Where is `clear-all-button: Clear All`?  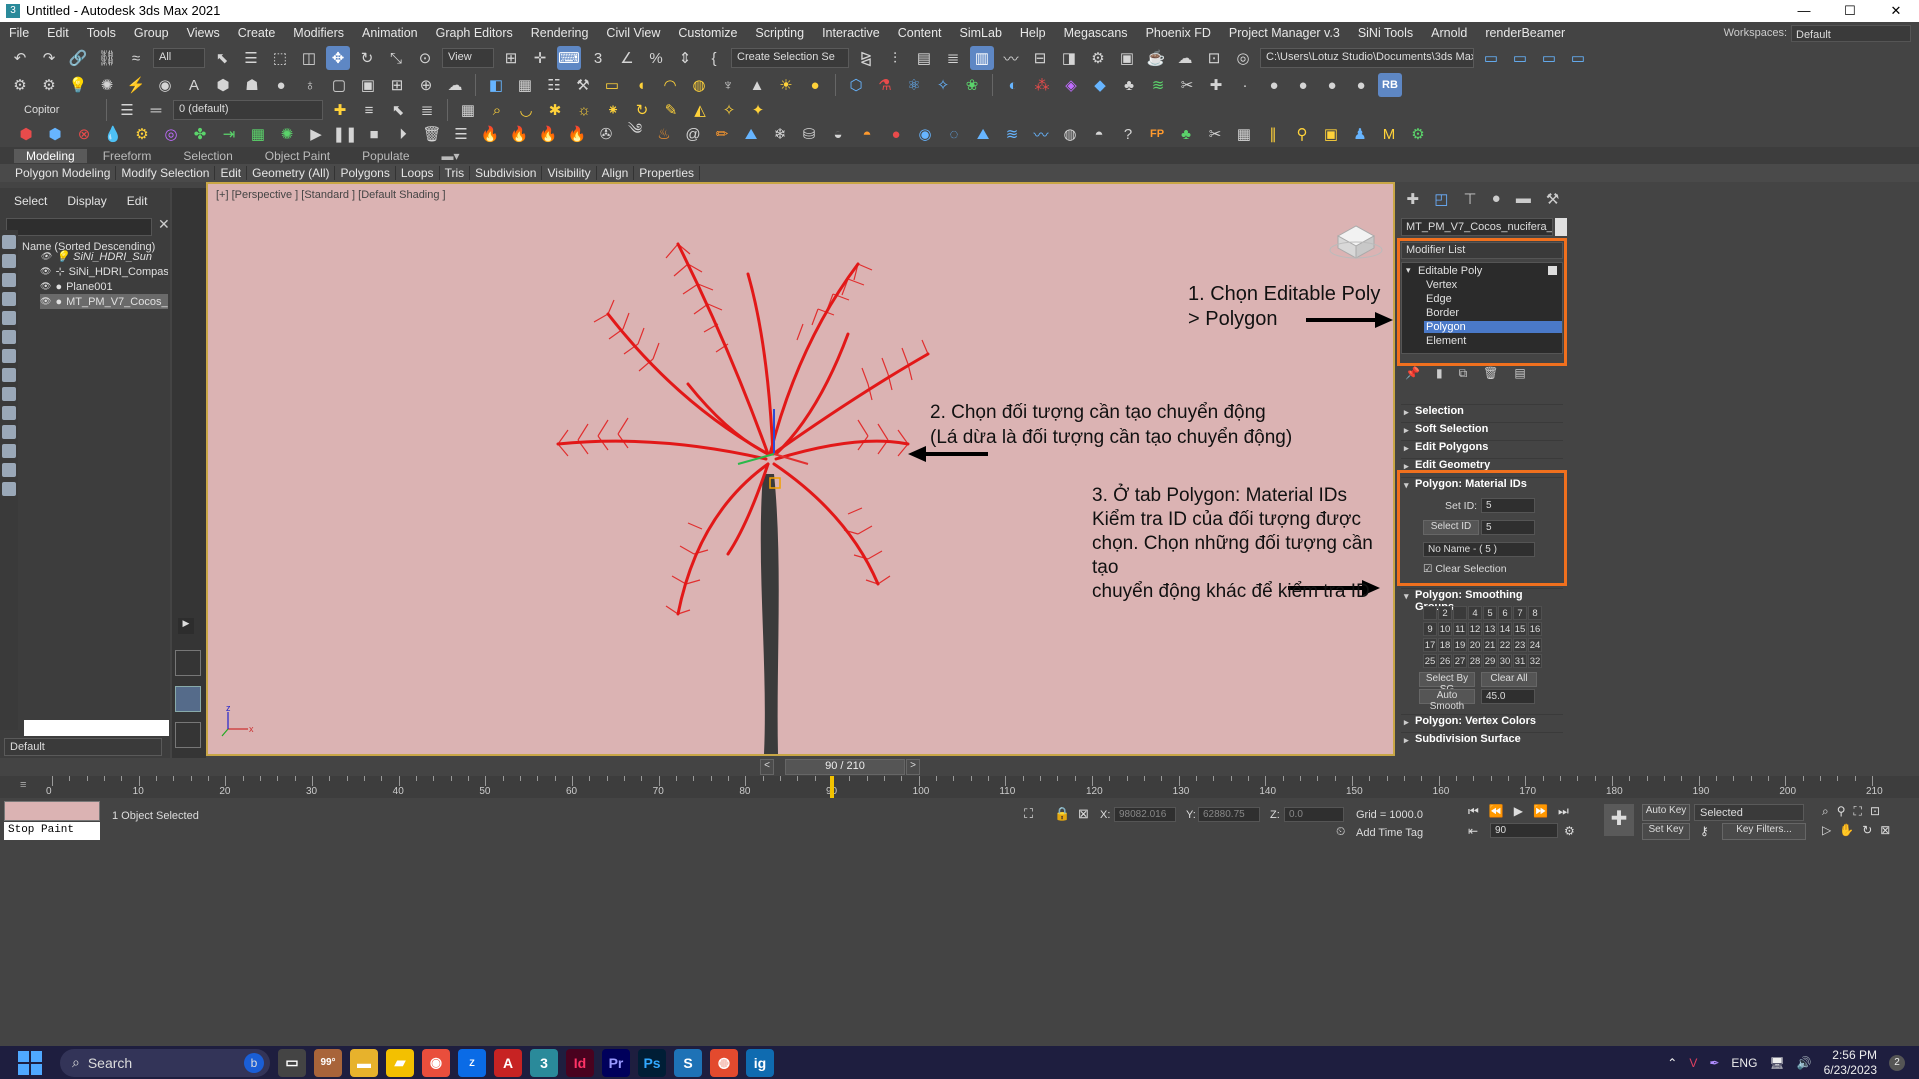
clear-all-button: Clear All is located at coordinates (1509, 679).